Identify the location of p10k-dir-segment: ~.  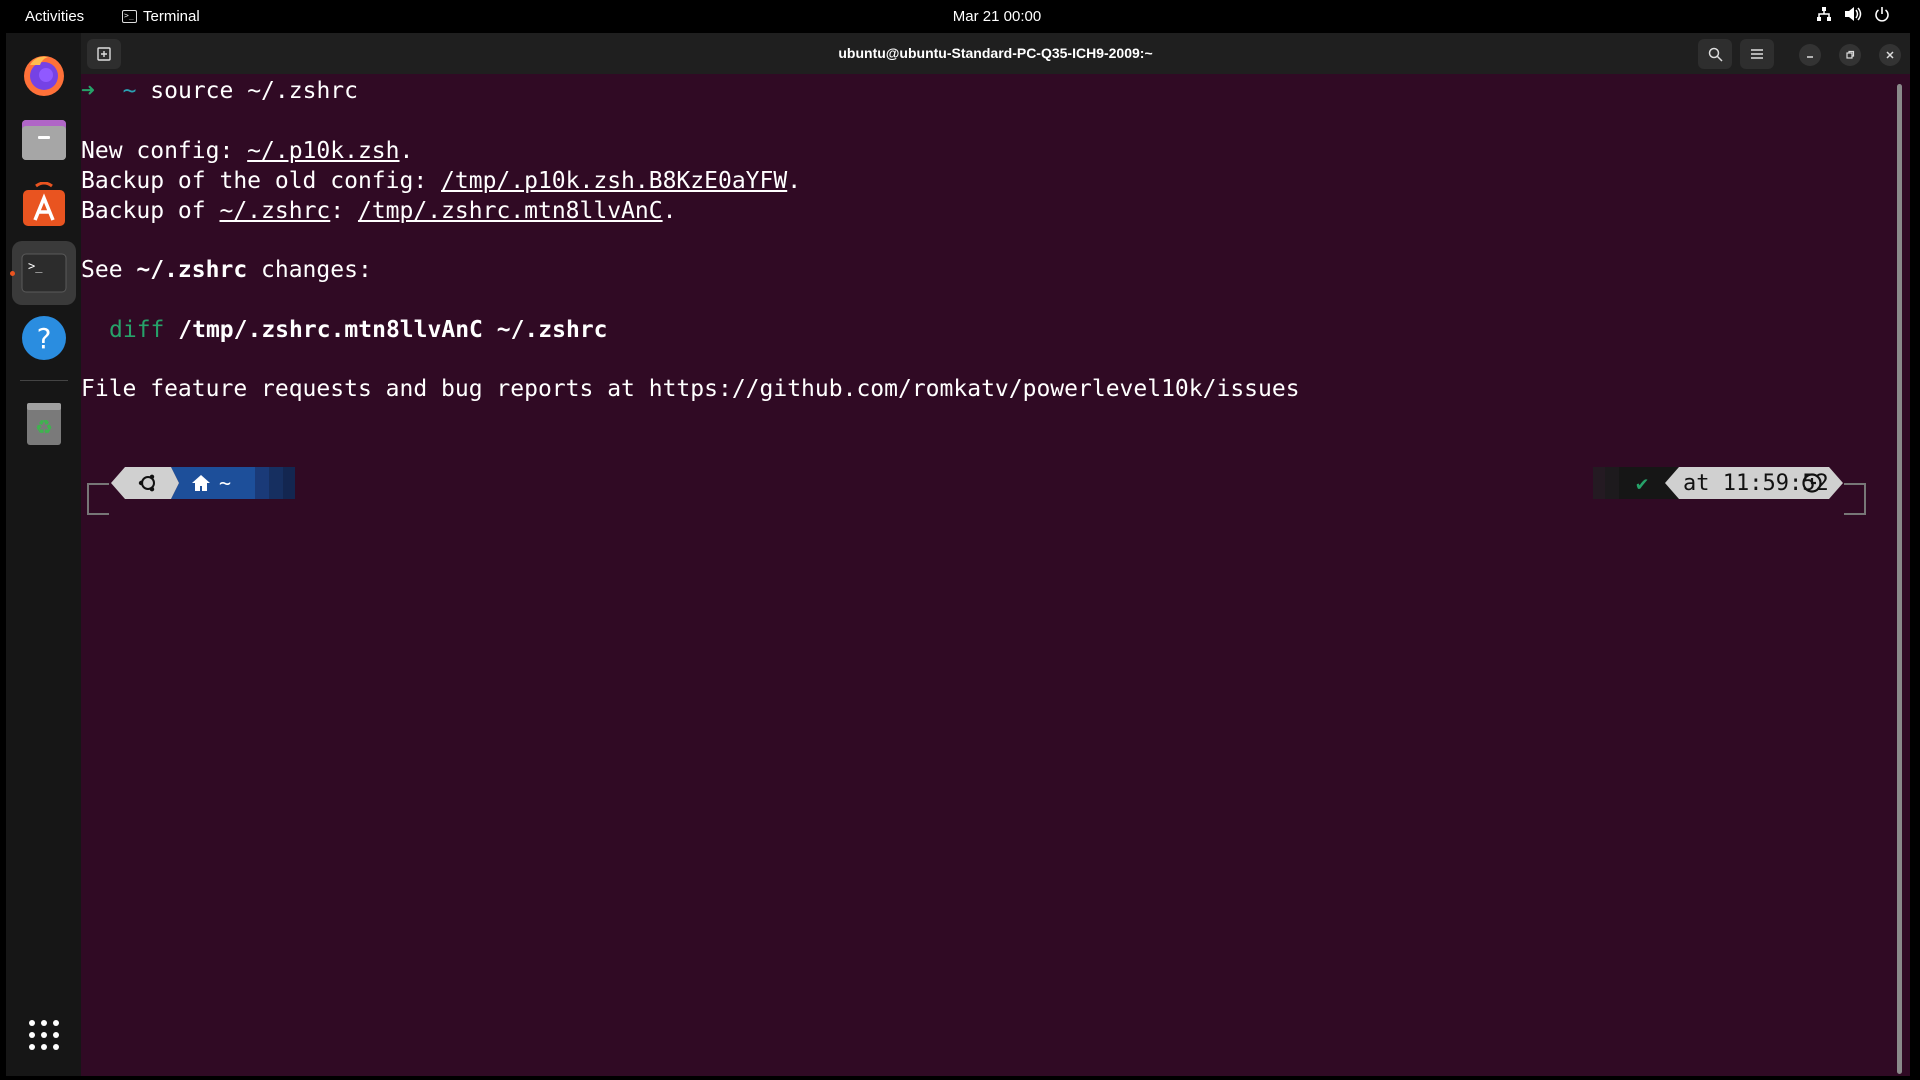
(211, 483).